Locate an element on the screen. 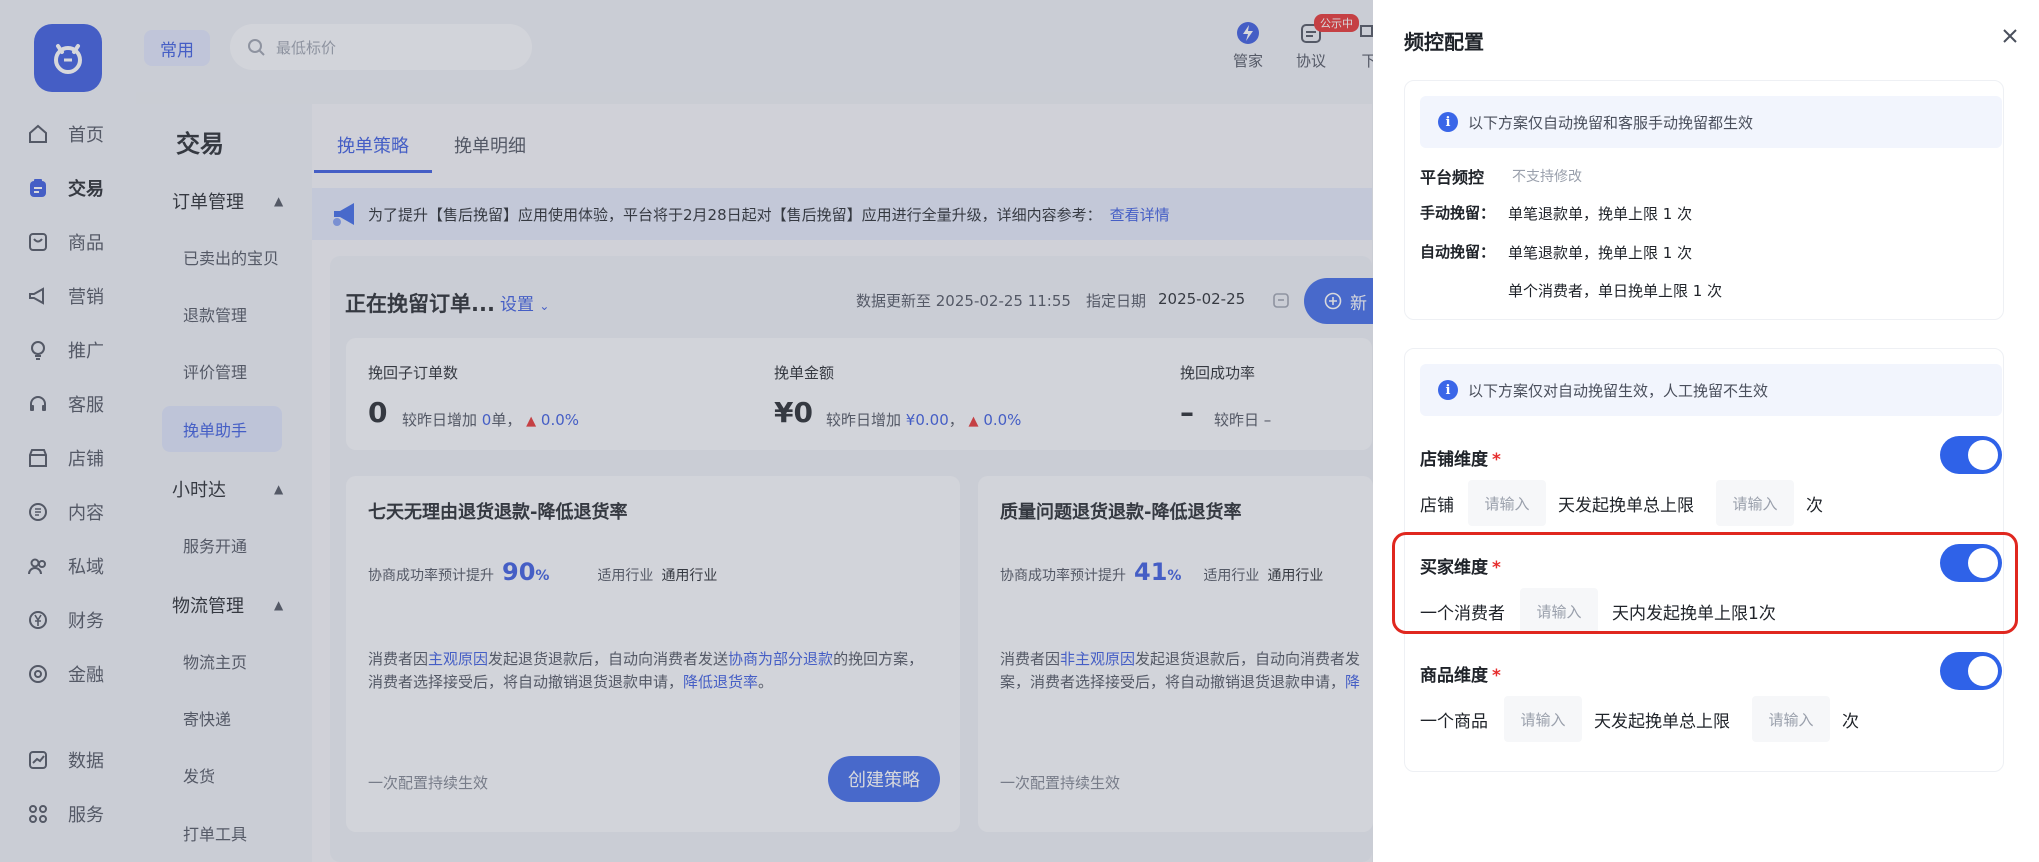 The height and width of the screenshot is (862, 2039). manual-value: 单笔退款单，挽单上限 1 次 is located at coordinates (1600, 214).